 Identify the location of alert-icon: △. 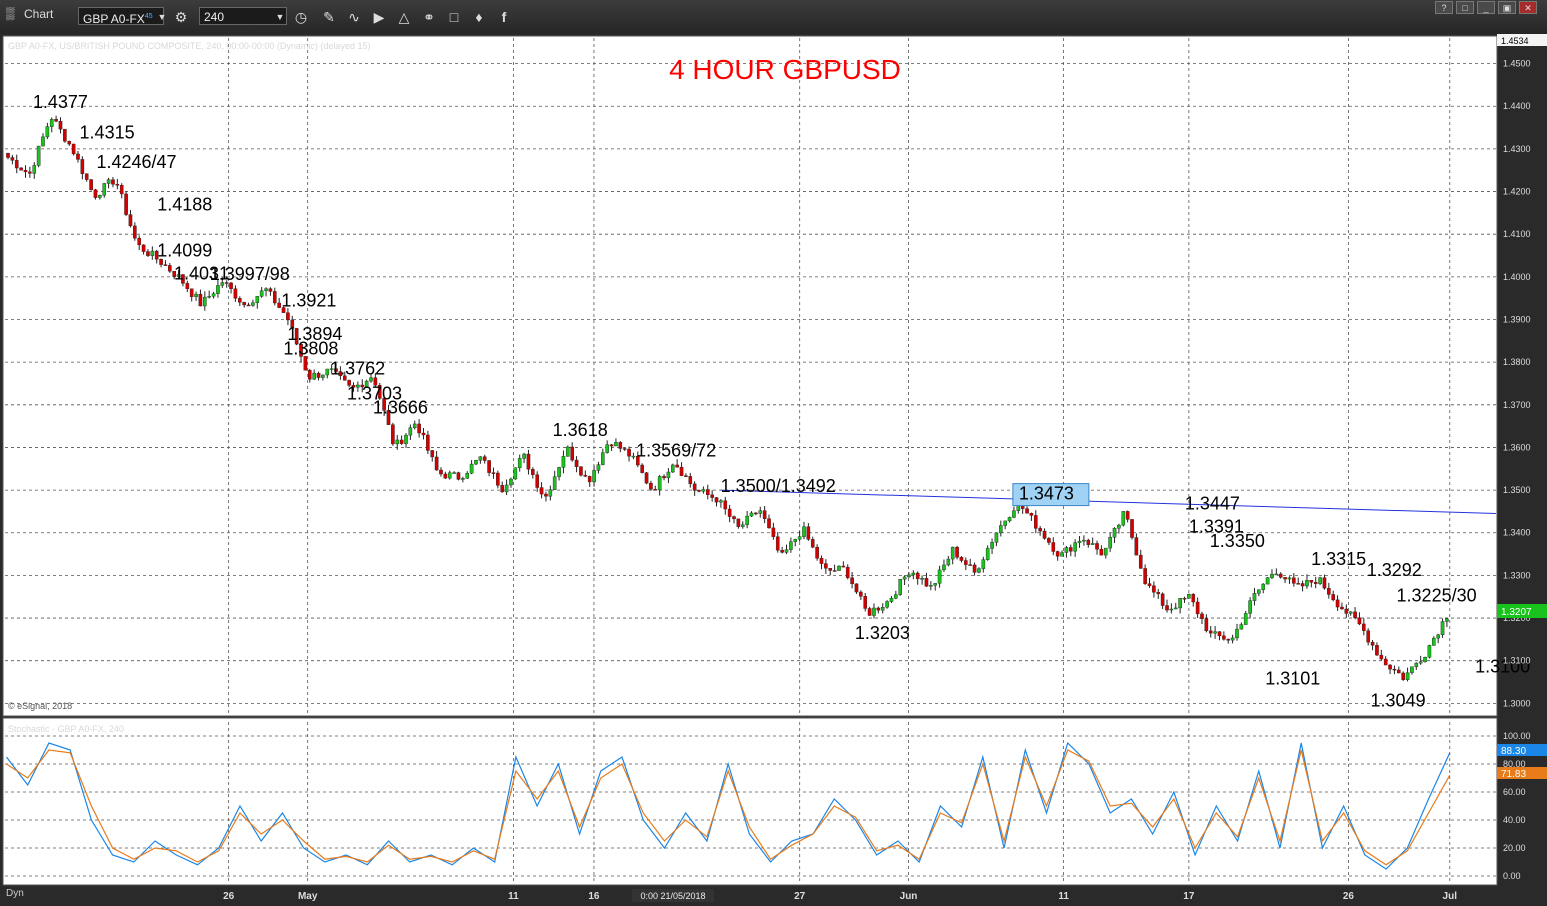
(404, 17).